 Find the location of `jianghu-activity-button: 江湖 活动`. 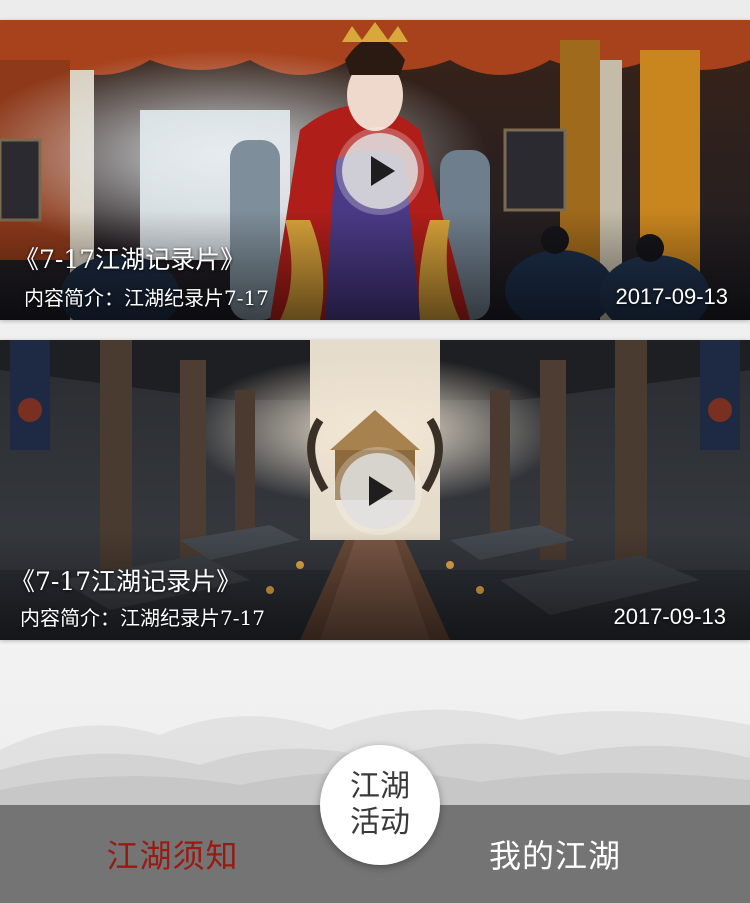

jianghu-activity-button: 江湖 活动 is located at coordinates (380, 805).